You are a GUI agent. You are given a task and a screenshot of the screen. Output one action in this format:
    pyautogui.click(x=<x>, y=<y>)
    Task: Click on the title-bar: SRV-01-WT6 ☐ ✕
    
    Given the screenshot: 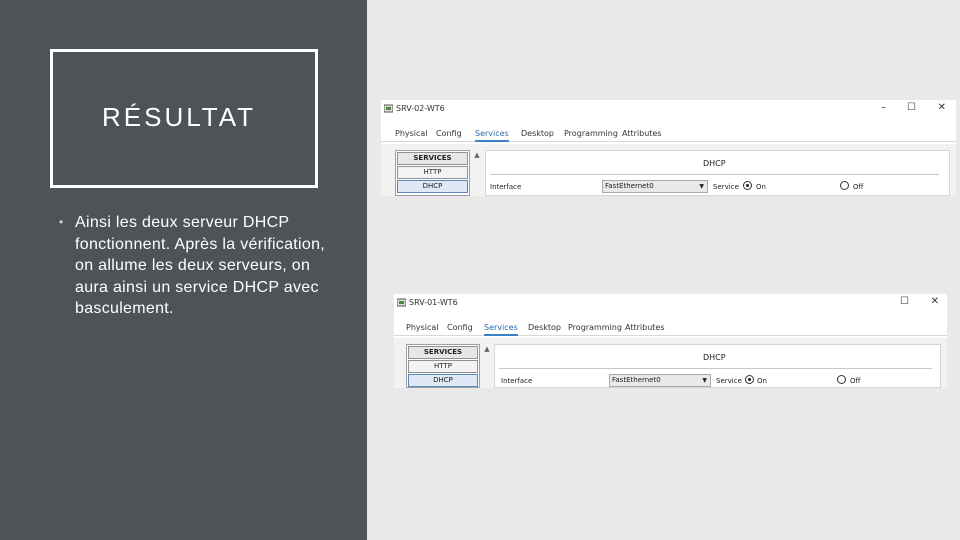 What is the action you would take?
    pyautogui.click(x=670, y=303)
    